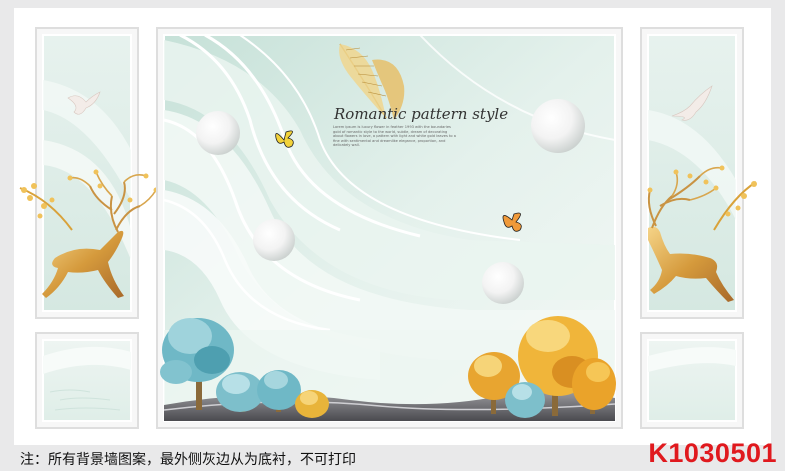  I want to click on right-small-panel, so click(692, 380).